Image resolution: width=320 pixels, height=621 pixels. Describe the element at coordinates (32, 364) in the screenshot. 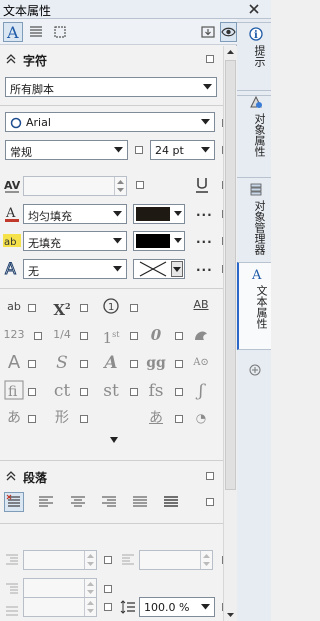

I see `small-caps-checkbox` at that location.